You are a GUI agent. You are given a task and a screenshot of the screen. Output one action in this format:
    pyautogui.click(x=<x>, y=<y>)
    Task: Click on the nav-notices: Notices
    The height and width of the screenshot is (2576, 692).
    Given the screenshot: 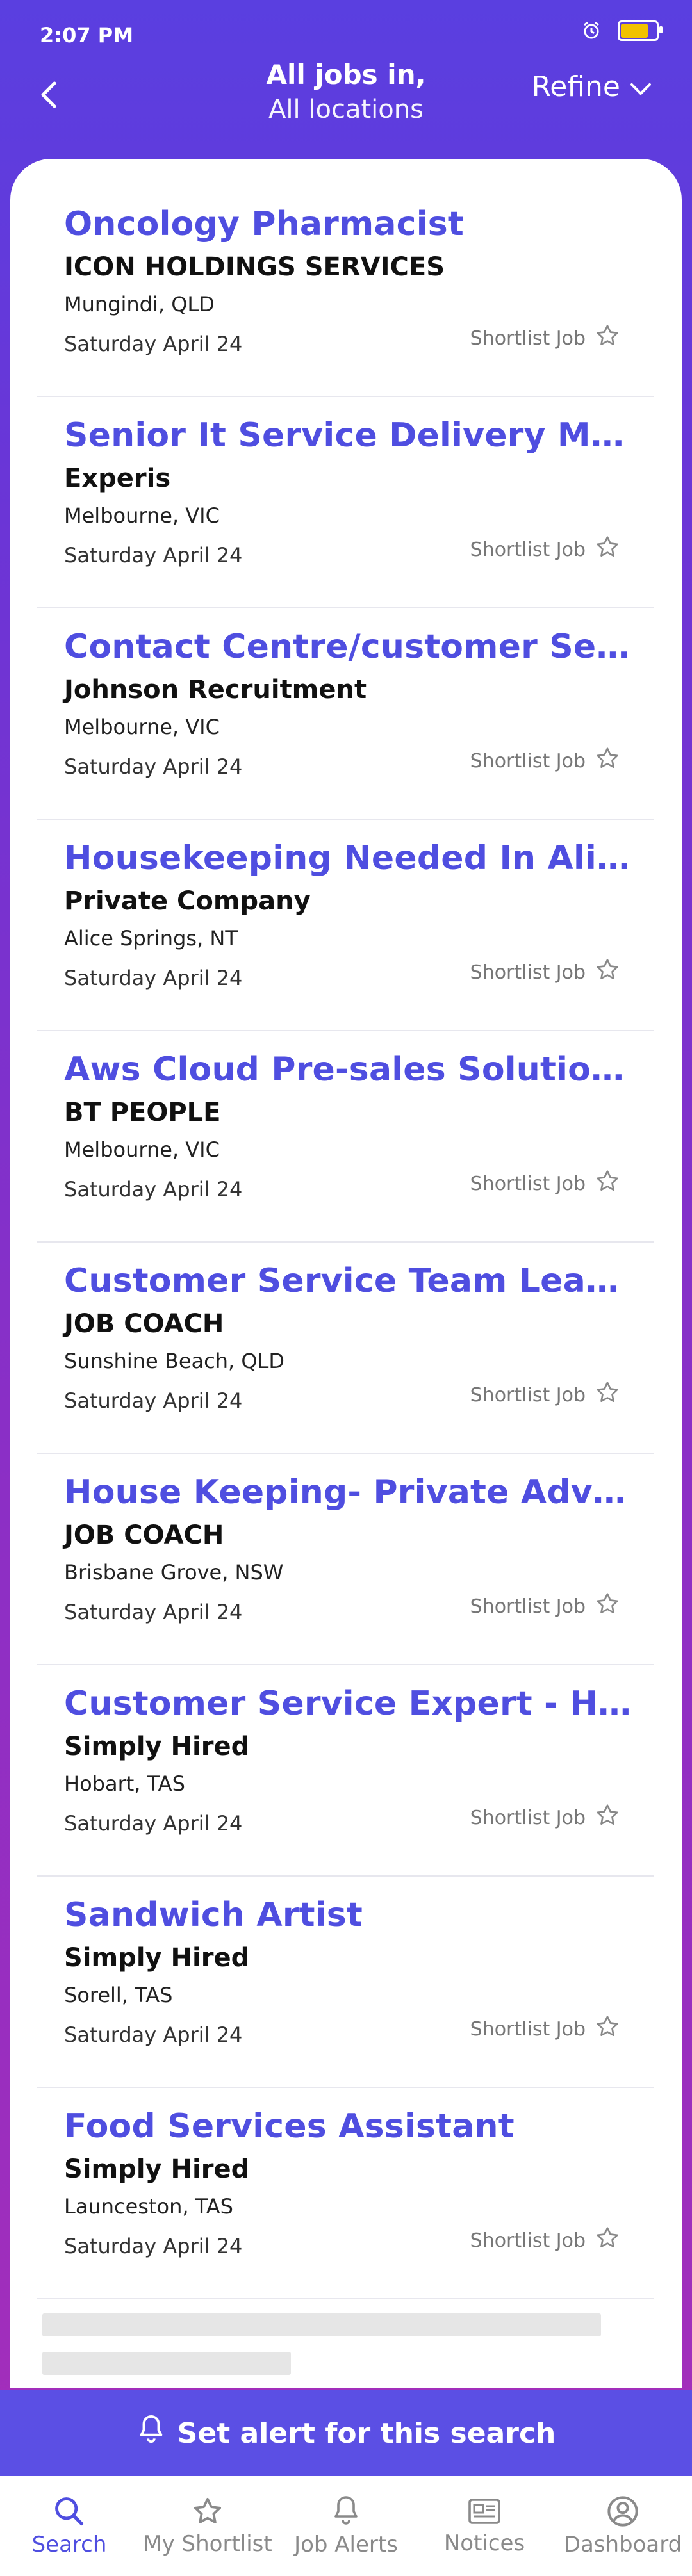 What is the action you would take?
    pyautogui.click(x=484, y=2526)
    